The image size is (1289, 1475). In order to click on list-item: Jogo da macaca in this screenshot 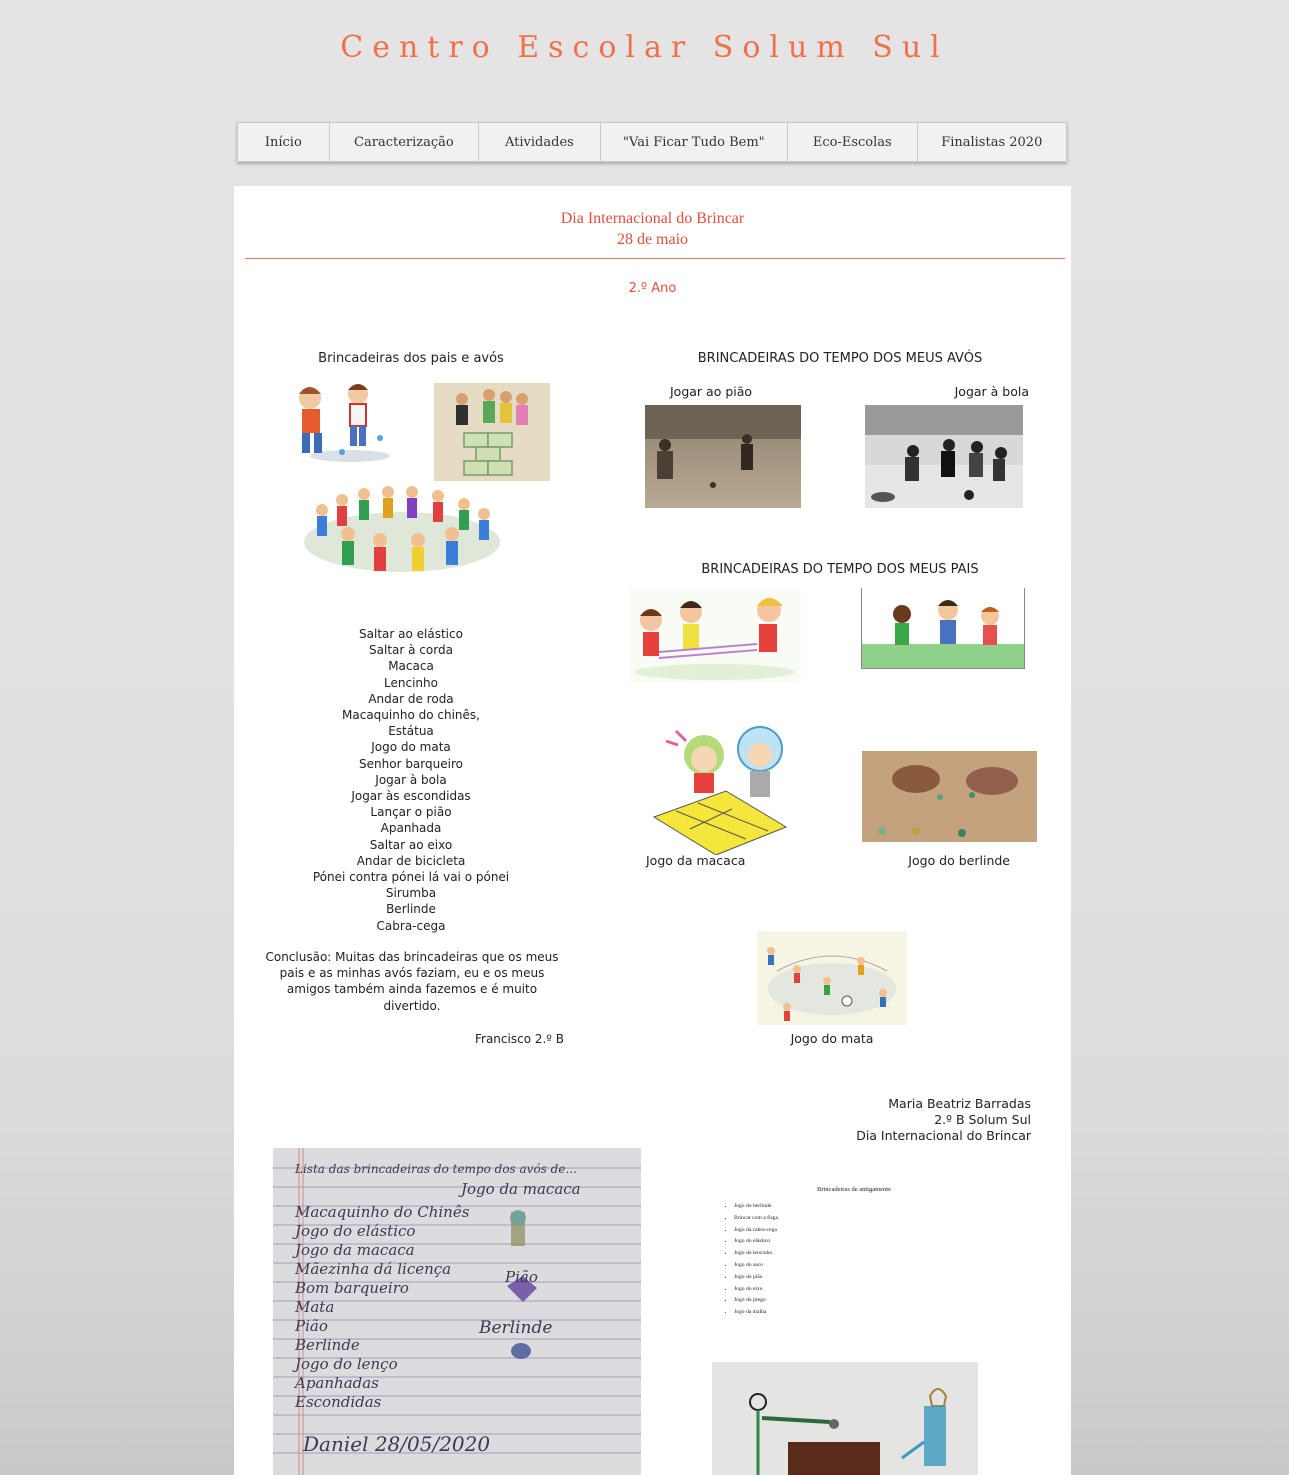, I will do `click(355, 1250)`.